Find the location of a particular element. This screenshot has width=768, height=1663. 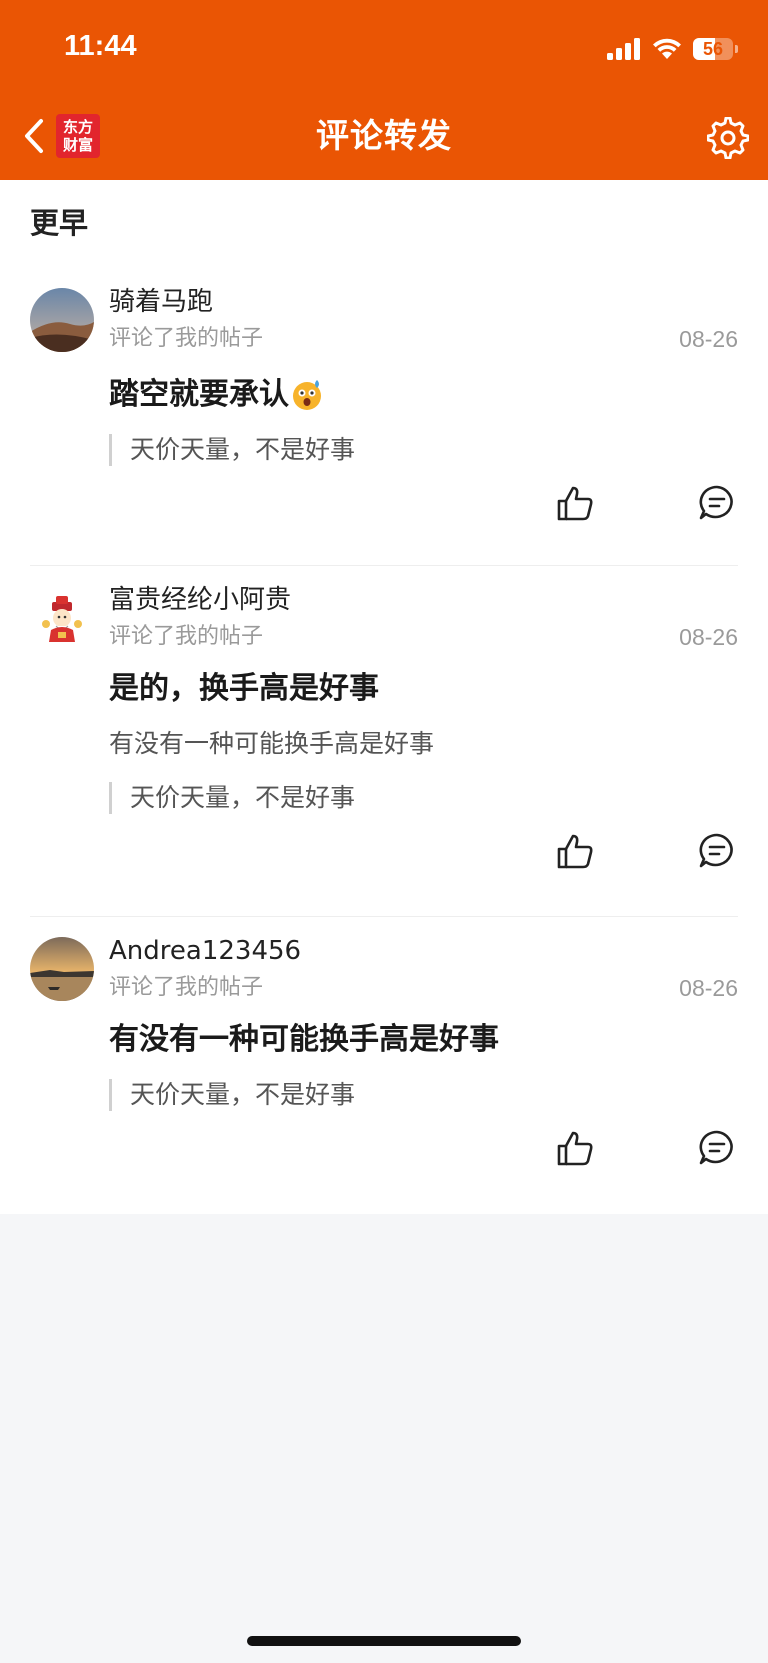

page-title: 评论转发 is located at coordinates (384, 135).